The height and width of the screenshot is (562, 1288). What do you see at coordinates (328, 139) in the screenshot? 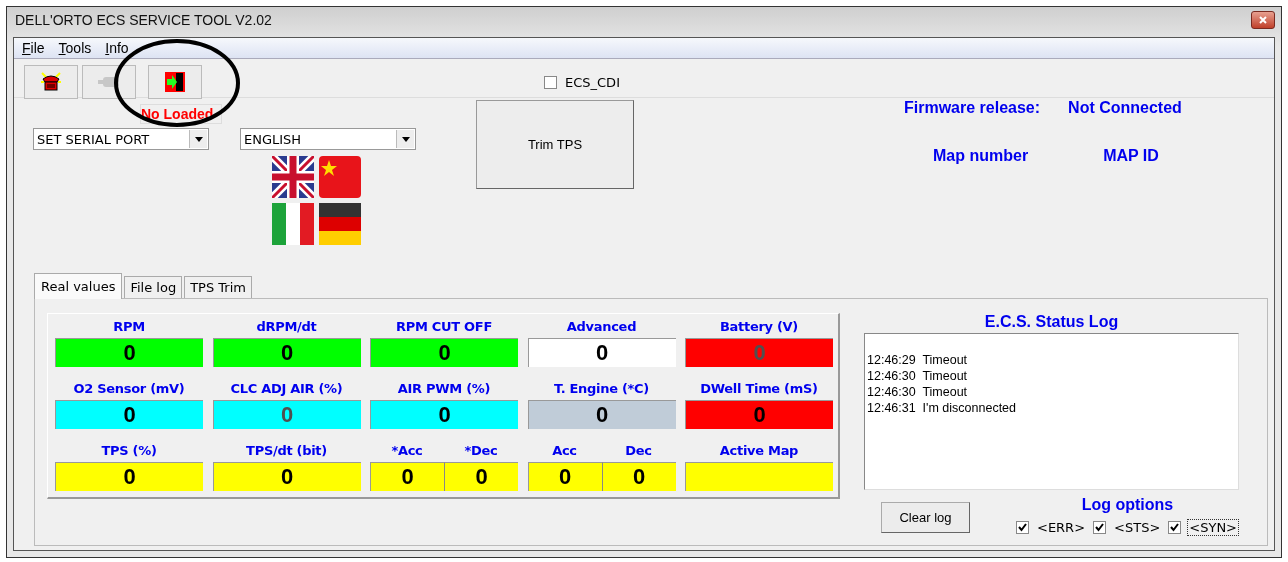
I see `language-dropdown: ENGLISH` at bounding box center [328, 139].